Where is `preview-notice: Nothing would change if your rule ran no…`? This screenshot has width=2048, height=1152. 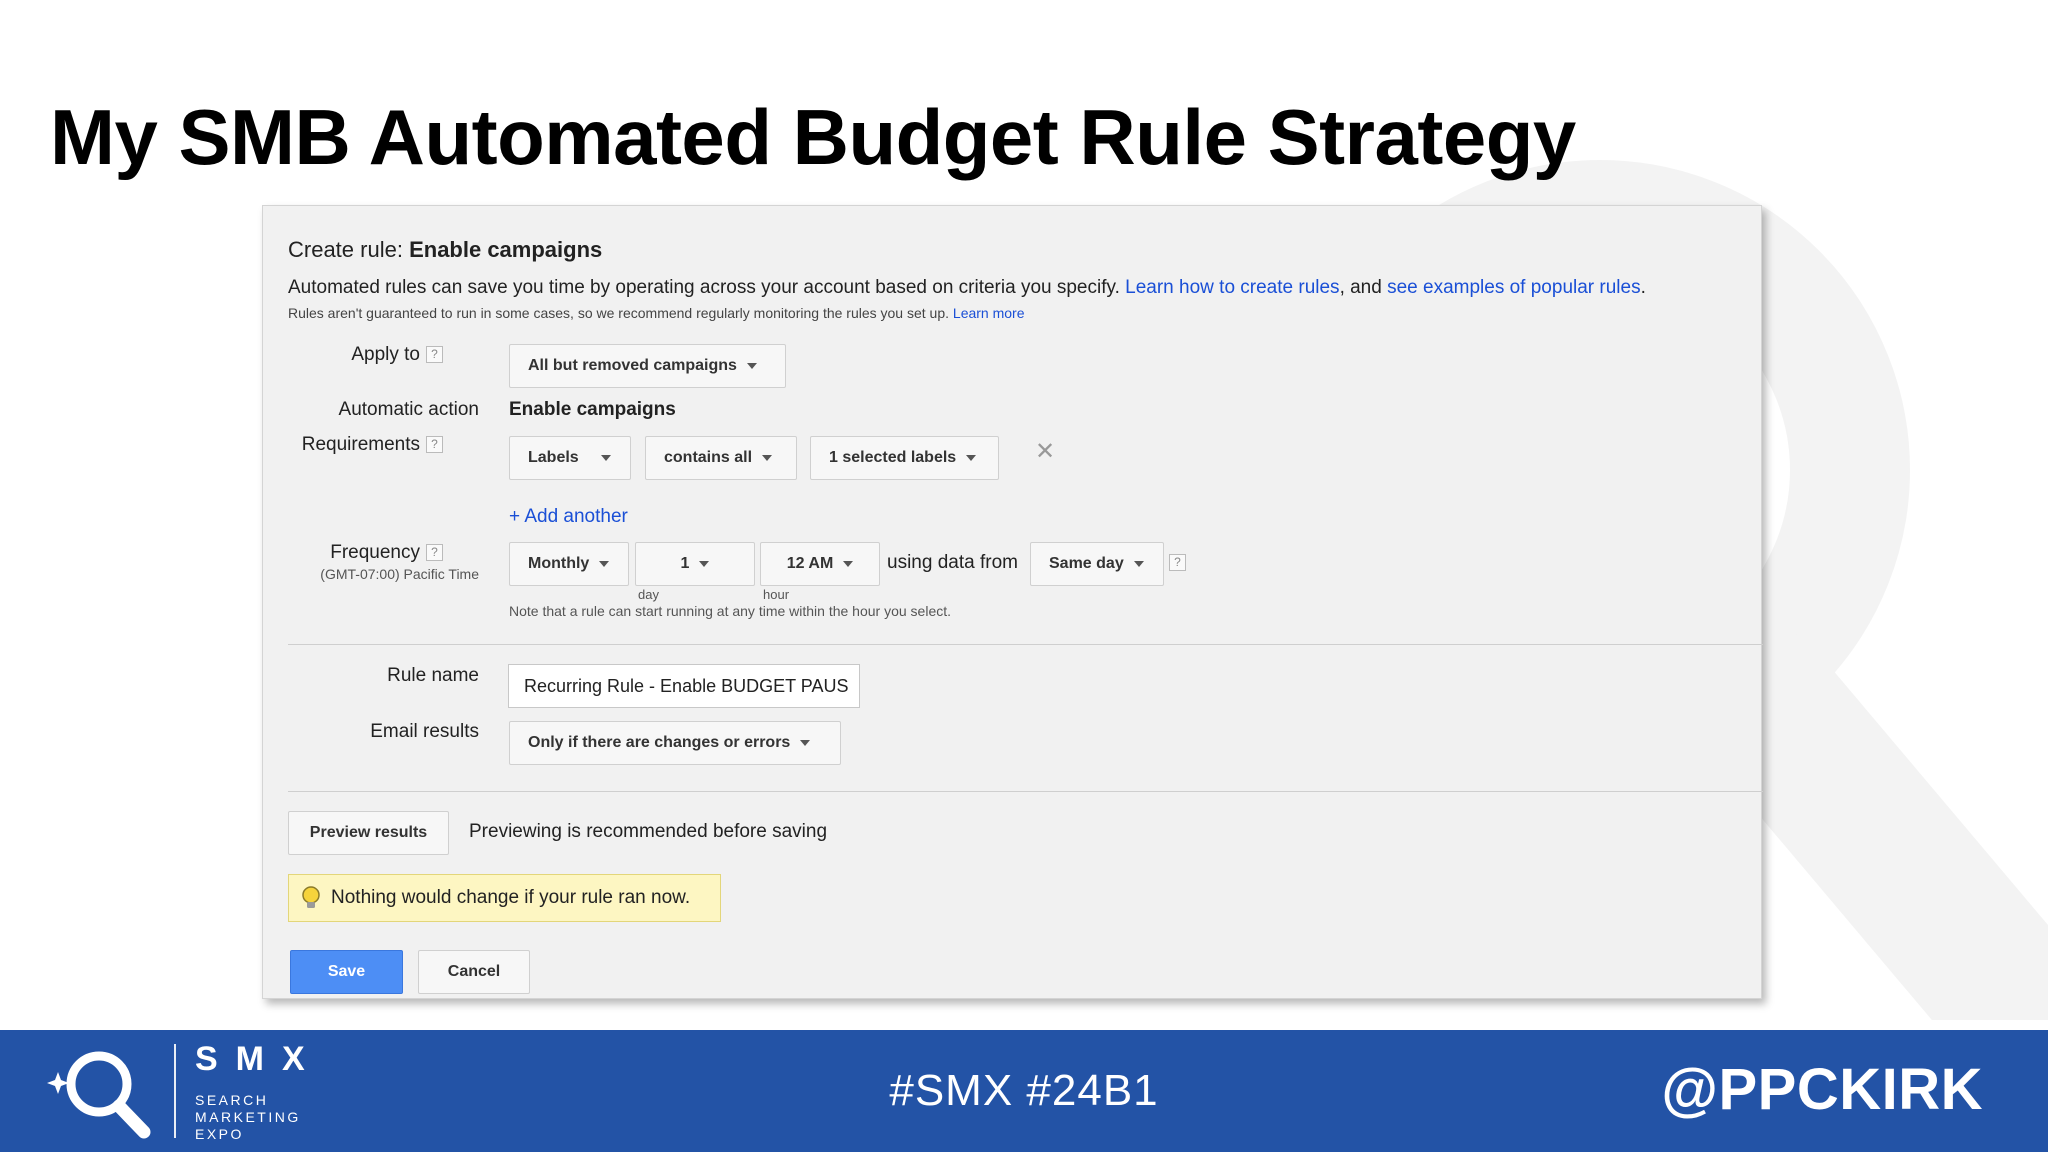 preview-notice: Nothing would change if your rule ran no… is located at coordinates (504, 898).